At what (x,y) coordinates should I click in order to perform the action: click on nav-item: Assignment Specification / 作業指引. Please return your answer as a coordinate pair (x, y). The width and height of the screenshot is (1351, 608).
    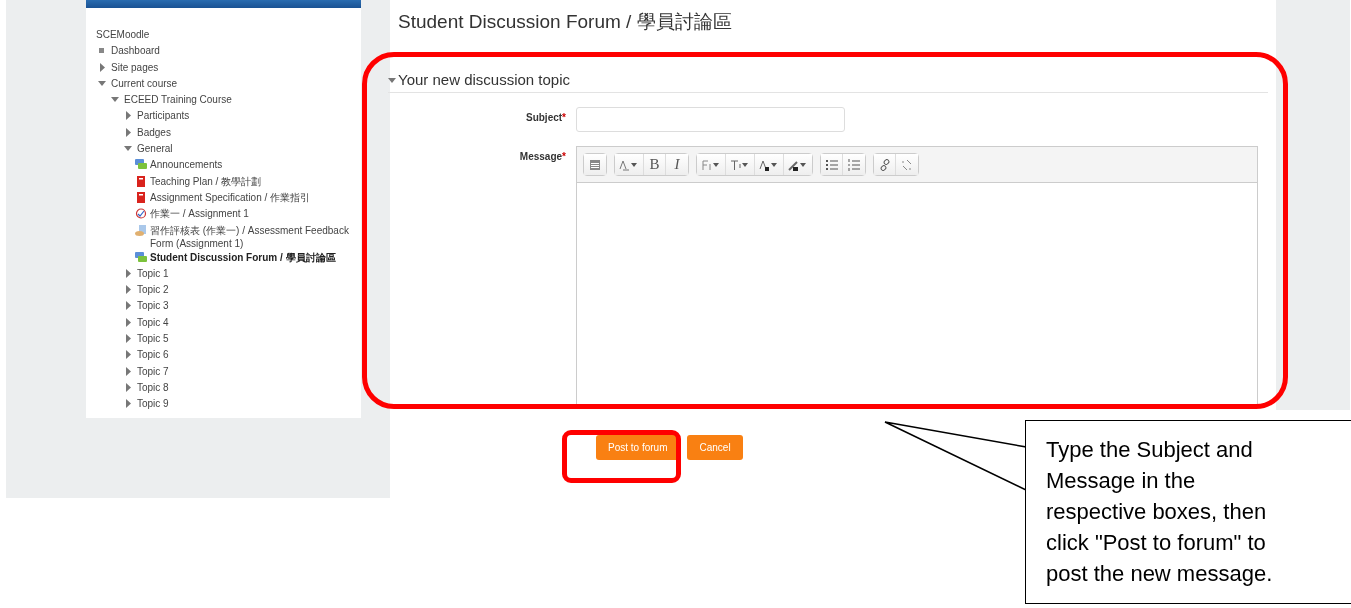
    Looking at the image, I should click on (230, 197).